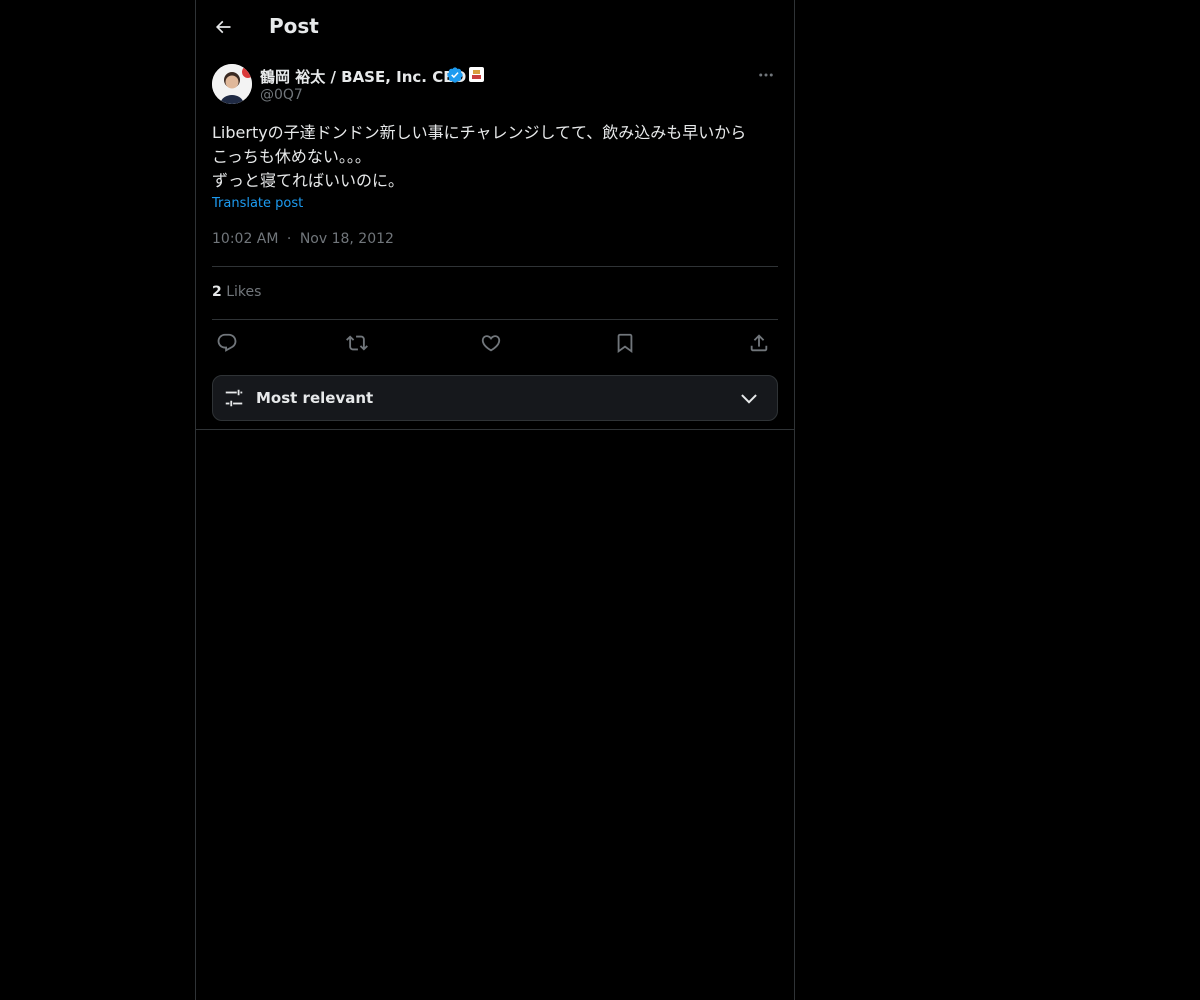  Describe the element at coordinates (245, 239) in the screenshot. I see `post-time: 10:02 AM` at that location.